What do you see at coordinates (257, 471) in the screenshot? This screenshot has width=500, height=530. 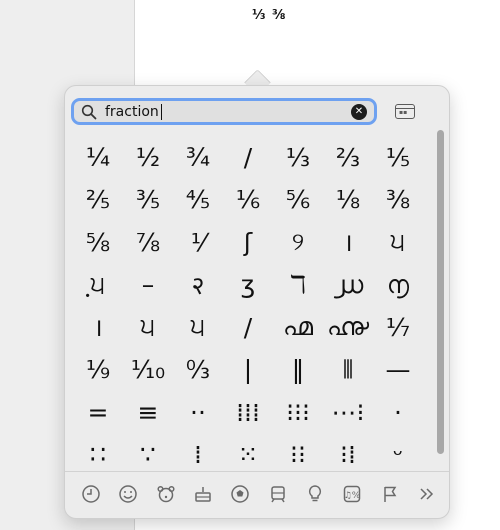 I see `tab-divider` at bounding box center [257, 471].